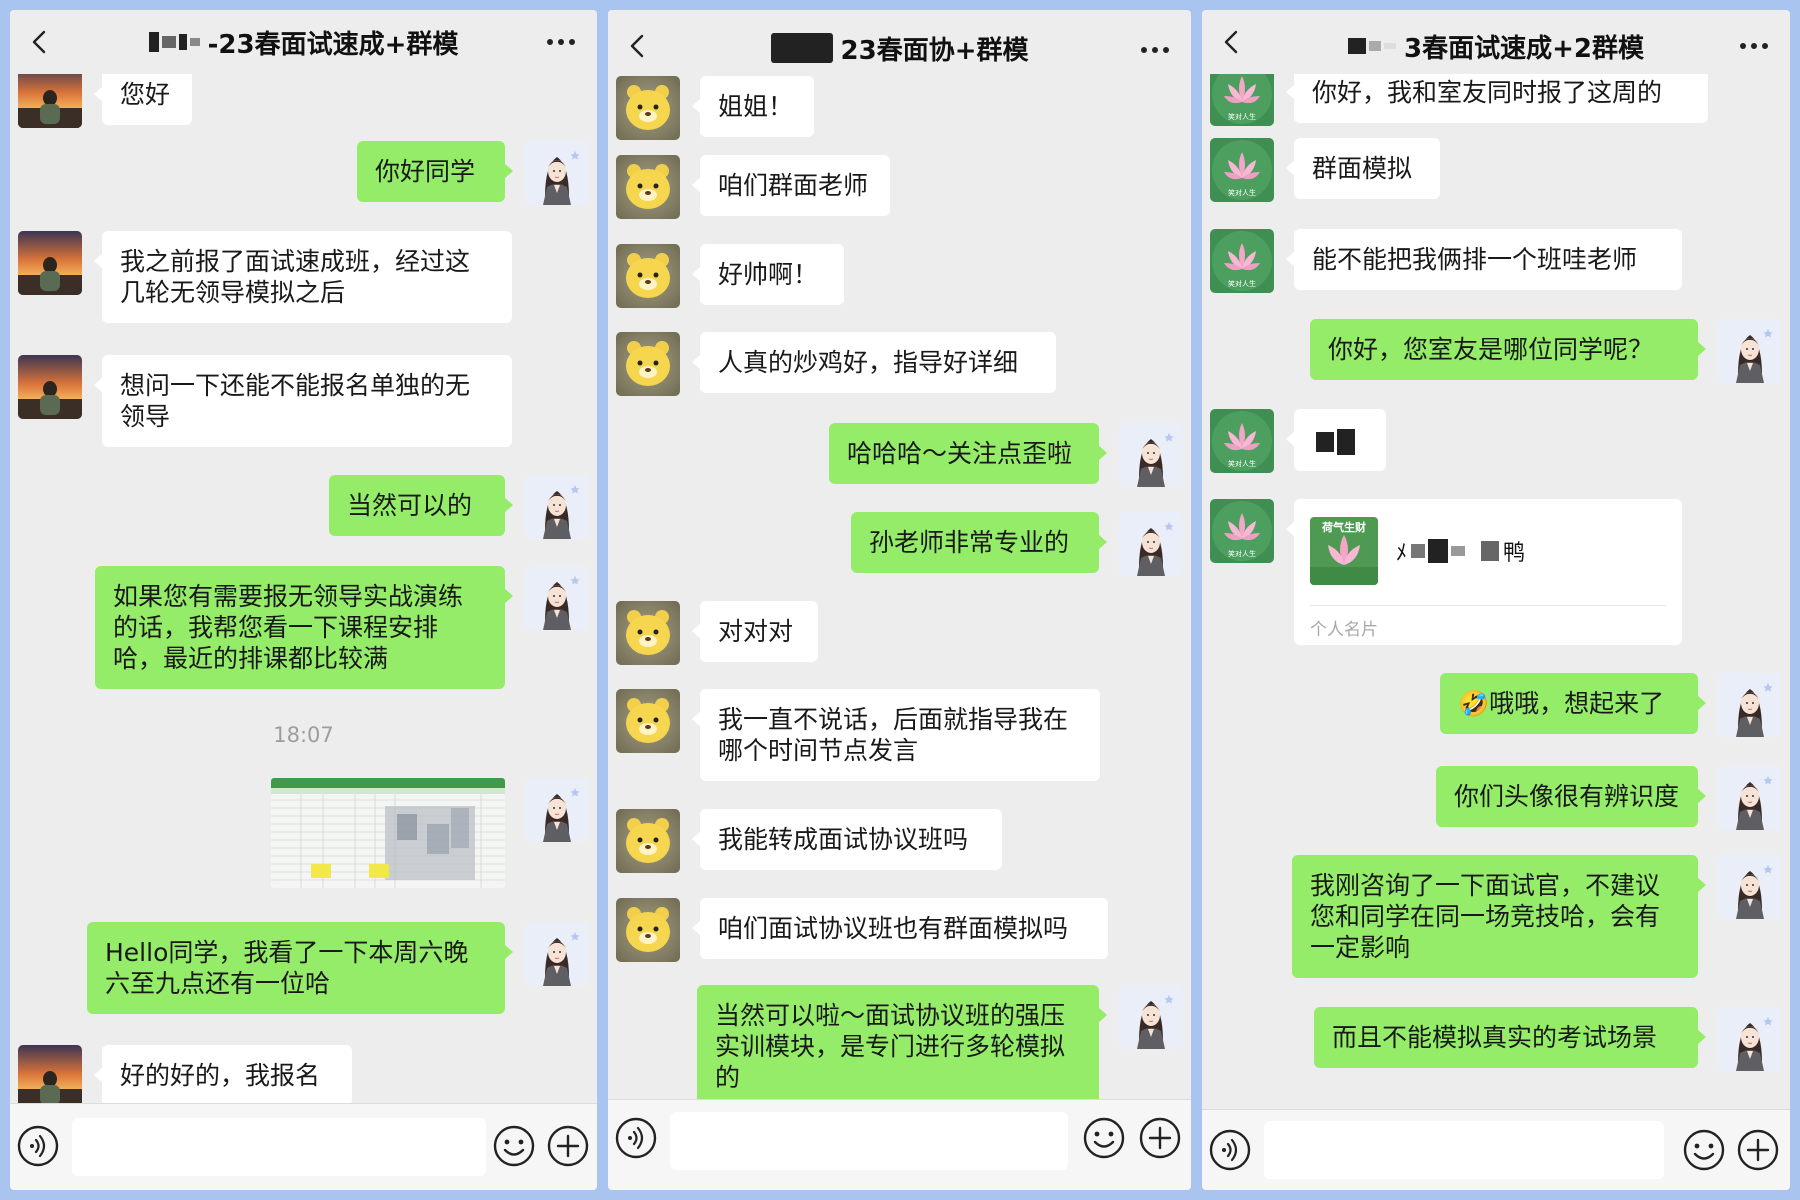 The image size is (1800, 1200). What do you see at coordinates (1508, 349) in the screenshot?
I see `message-bubble: 你好，您室友是哪位同学呢？` at bounding box center [1508, 349].